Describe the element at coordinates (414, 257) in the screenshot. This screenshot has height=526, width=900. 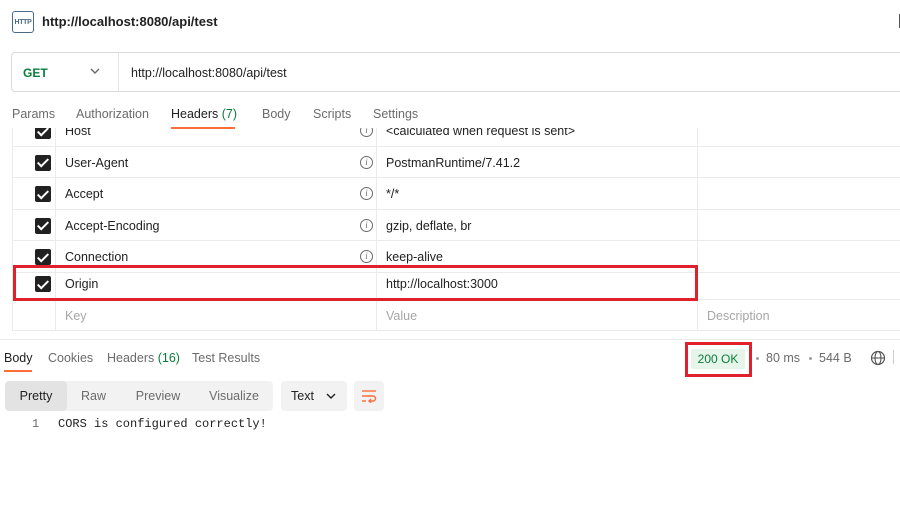
I see `header-value: keep-alive` at that location.